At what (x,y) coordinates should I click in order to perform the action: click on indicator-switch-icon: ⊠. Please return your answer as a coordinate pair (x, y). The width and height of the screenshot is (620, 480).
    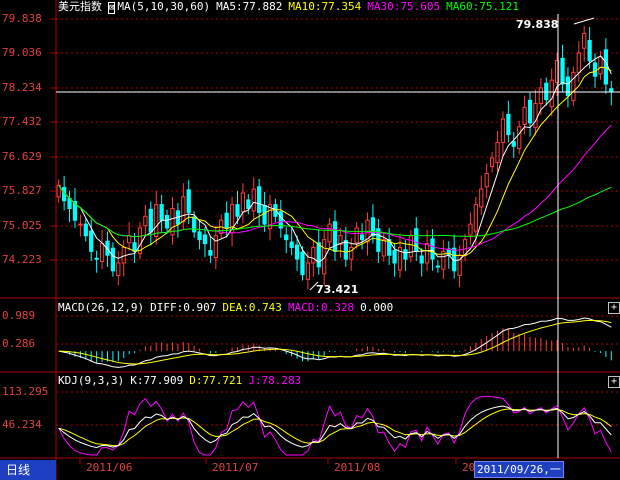
    Looking at the image, I should click on (112, 8).